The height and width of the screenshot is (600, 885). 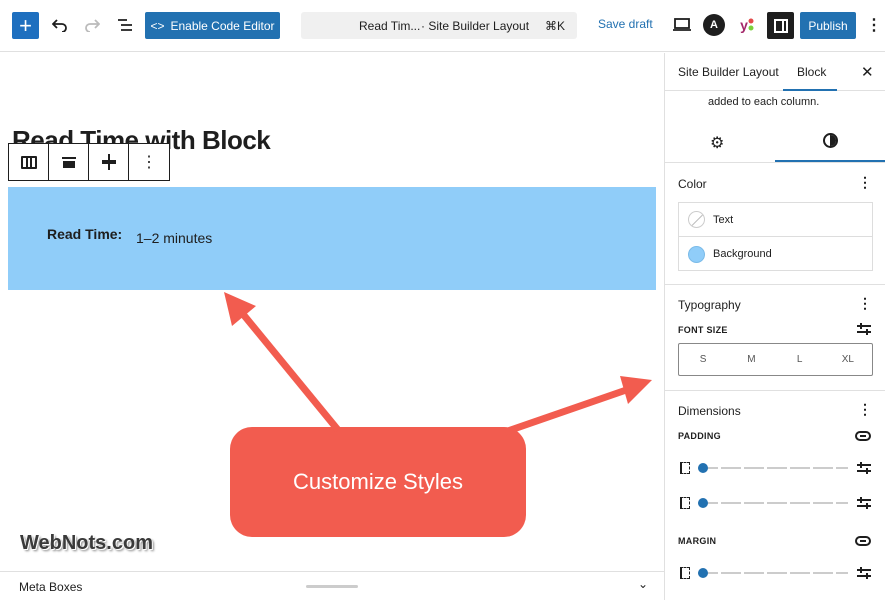 What do you see at coordinates (685, 468) in the screenshot?
I see `padding-vertical-icon` at bounding box center [685, 468].